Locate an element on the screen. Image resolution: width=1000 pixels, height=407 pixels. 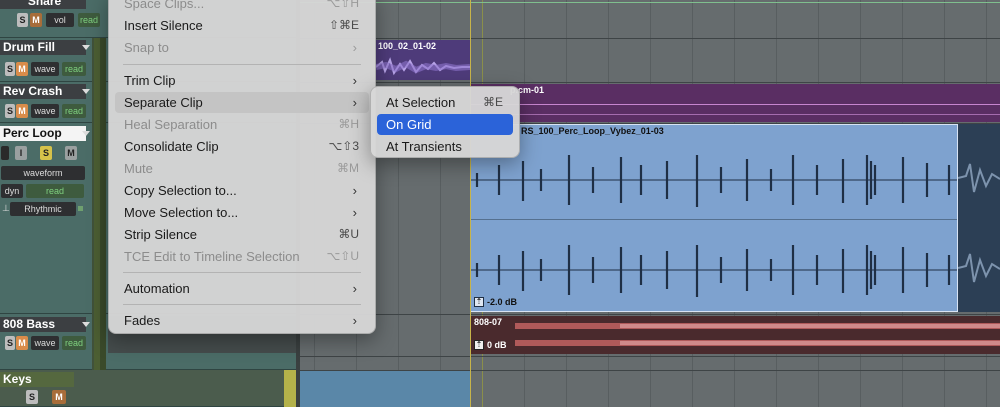
rev-crash-waveform-low is located at coordinates (735, 114).